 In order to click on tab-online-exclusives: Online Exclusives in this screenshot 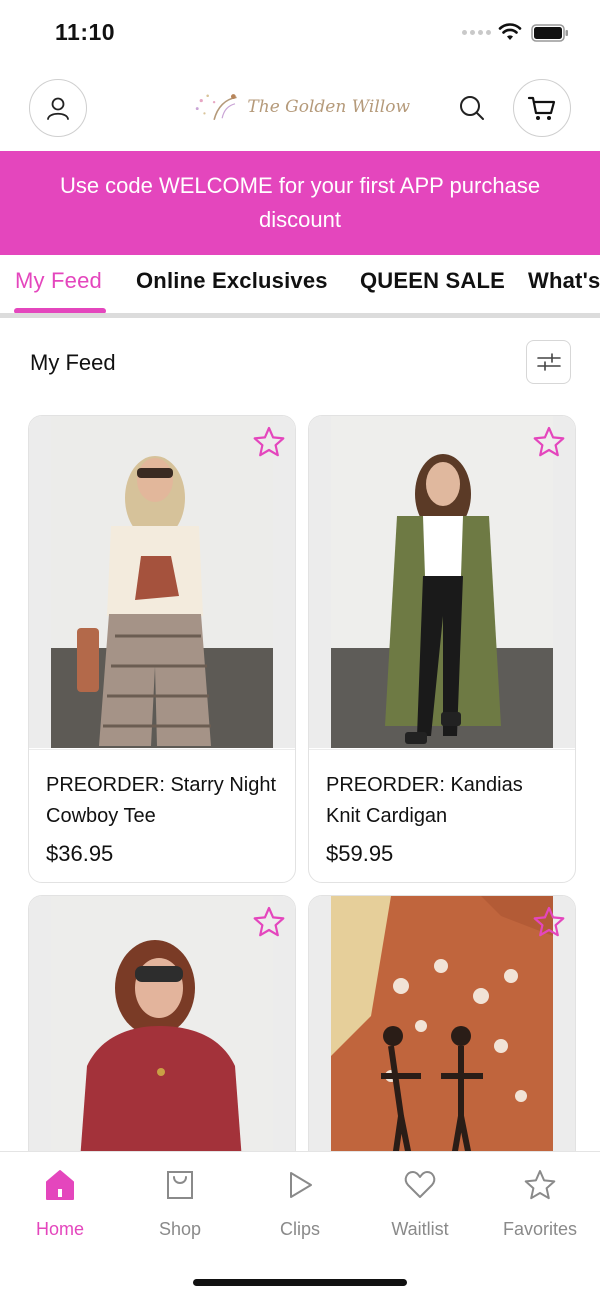, I will do `click(232, 281)`.